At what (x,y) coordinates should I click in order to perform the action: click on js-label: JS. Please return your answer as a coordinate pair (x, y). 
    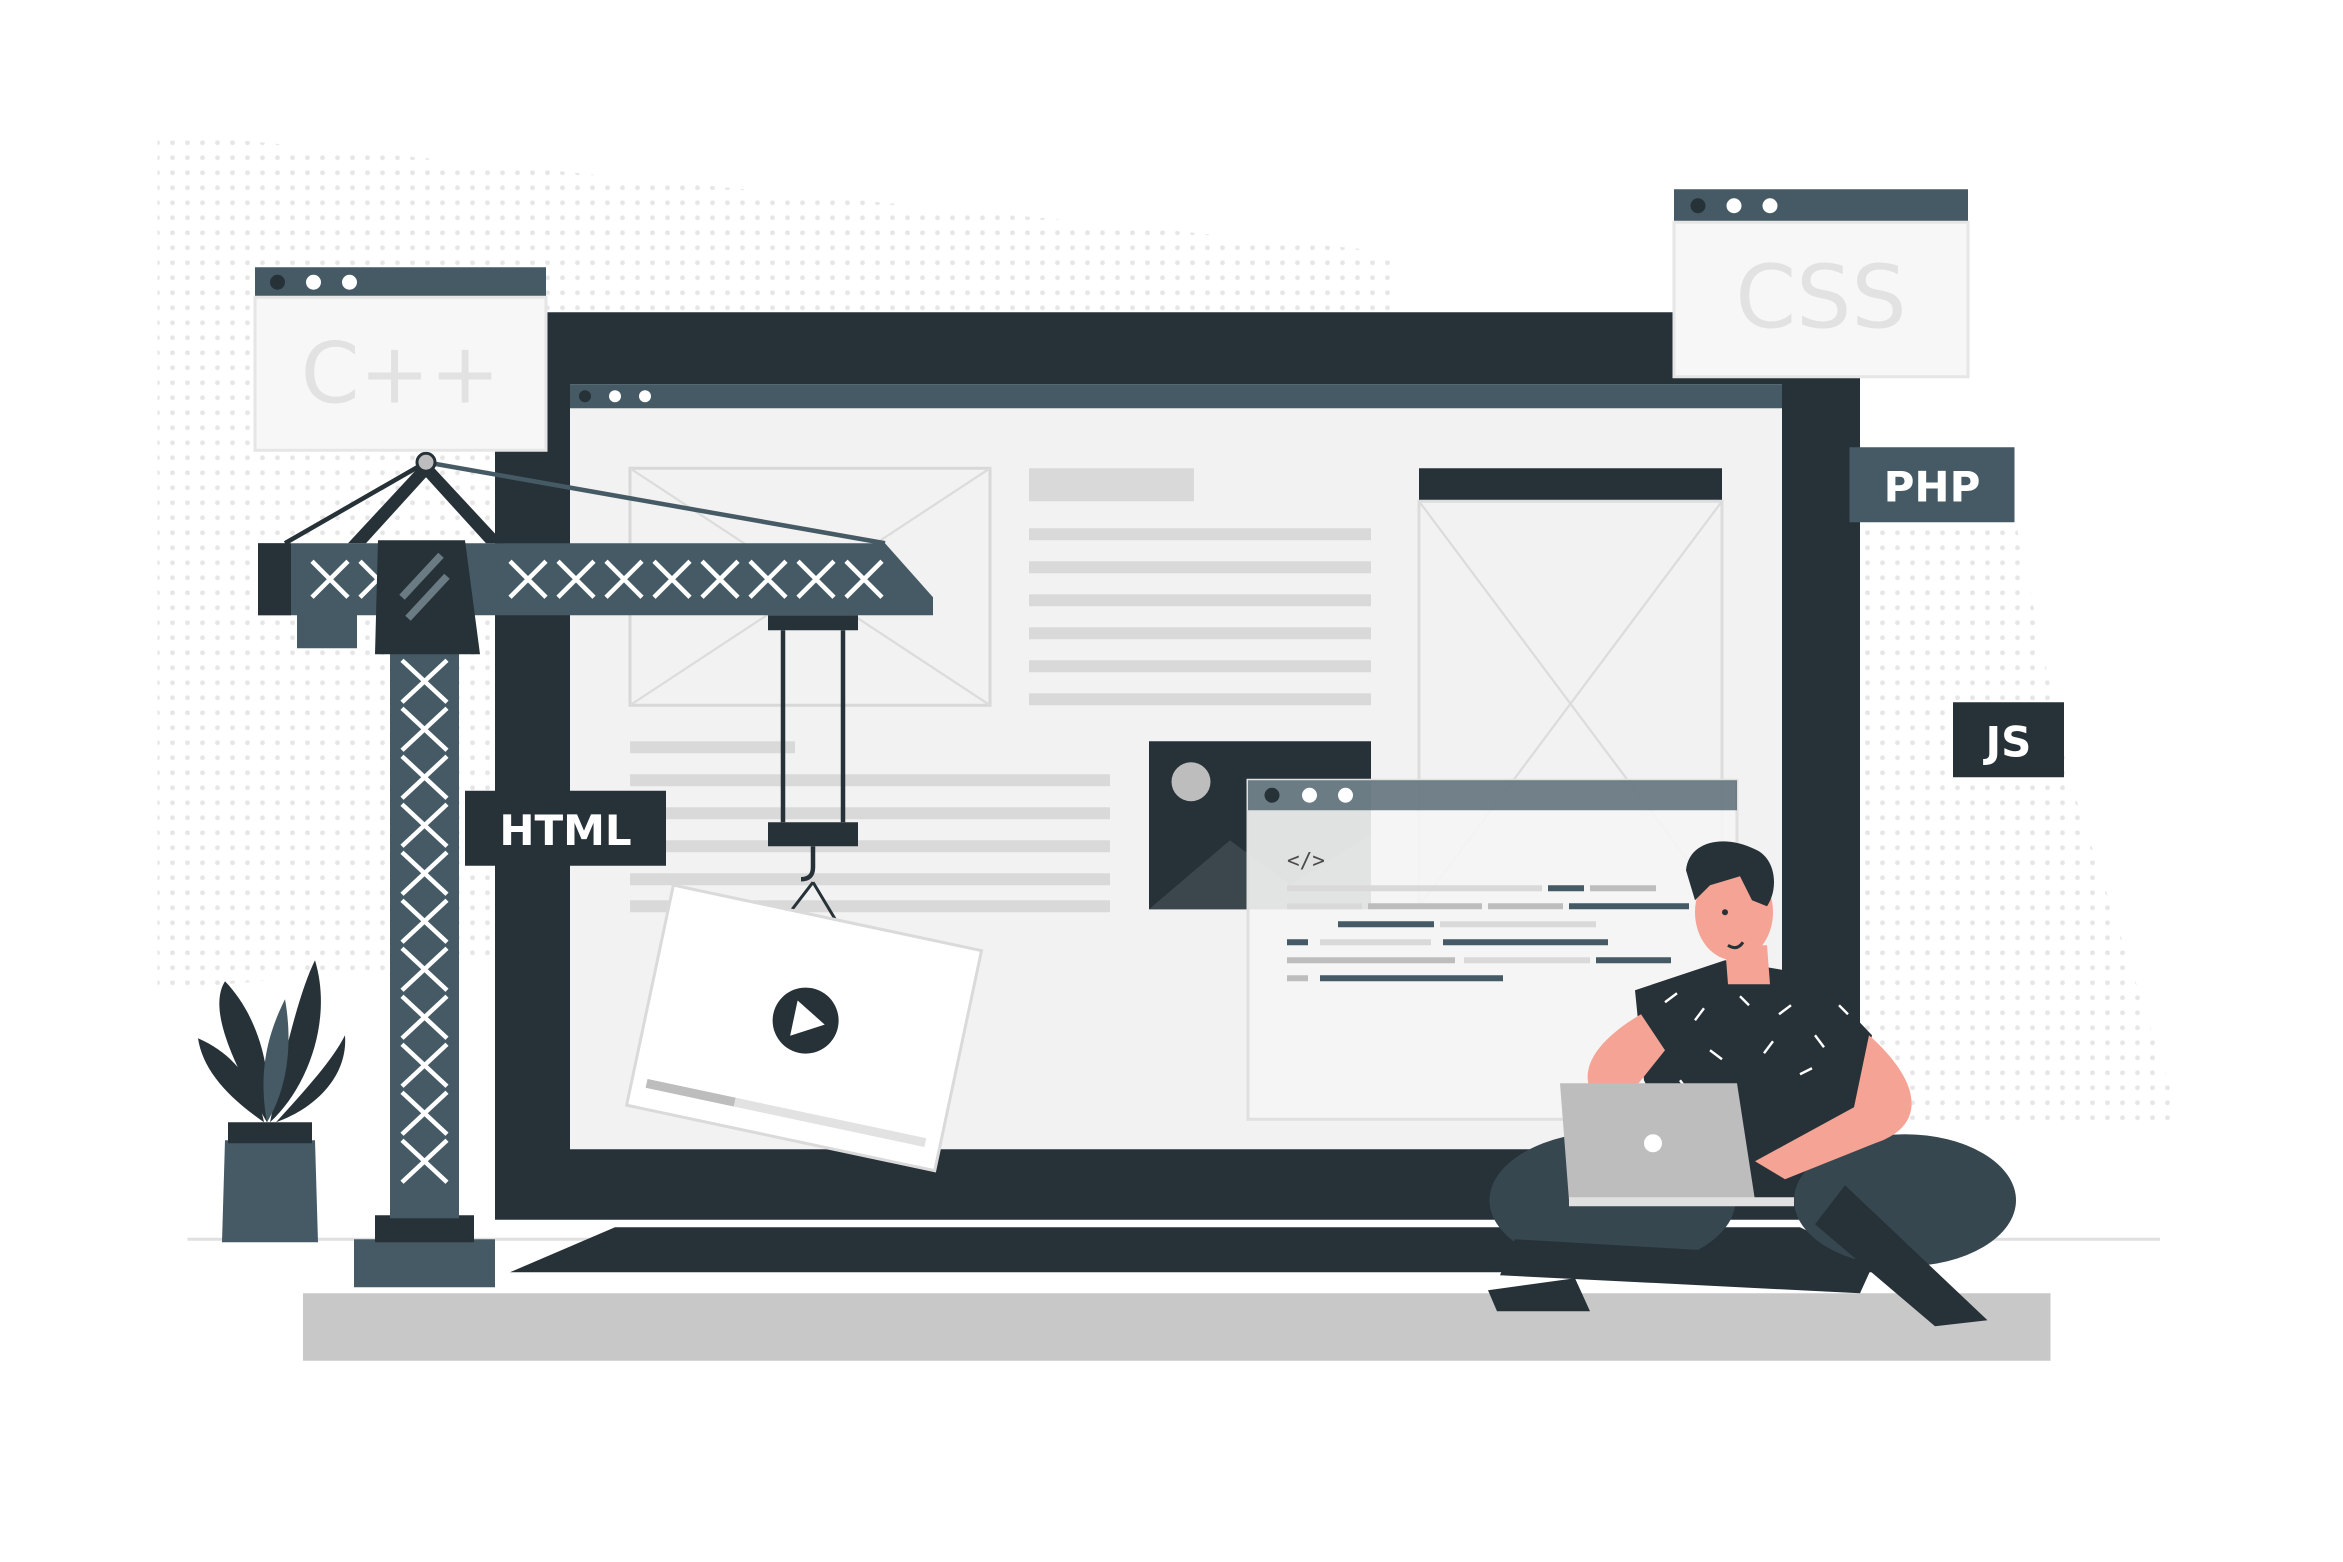
    Looking at the image, I should click on (2007, 741).